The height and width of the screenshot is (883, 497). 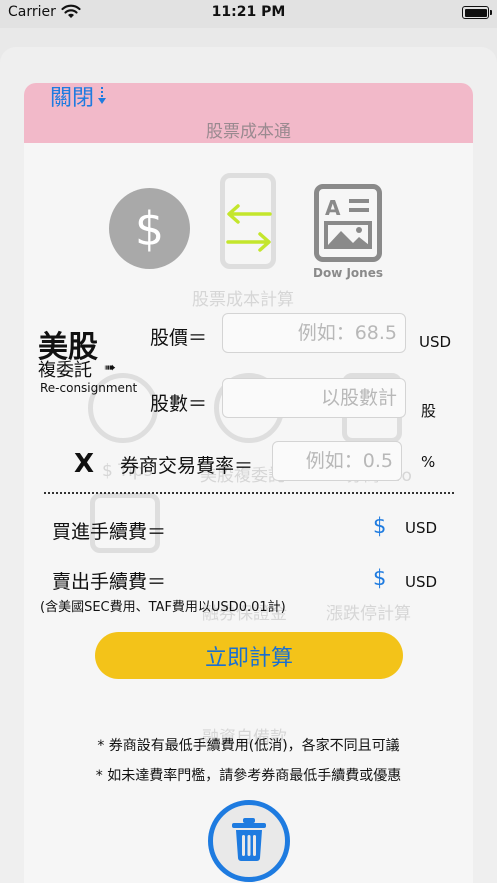 I want to click on status-time: 11:21 PM, so click(x=248, y=12).